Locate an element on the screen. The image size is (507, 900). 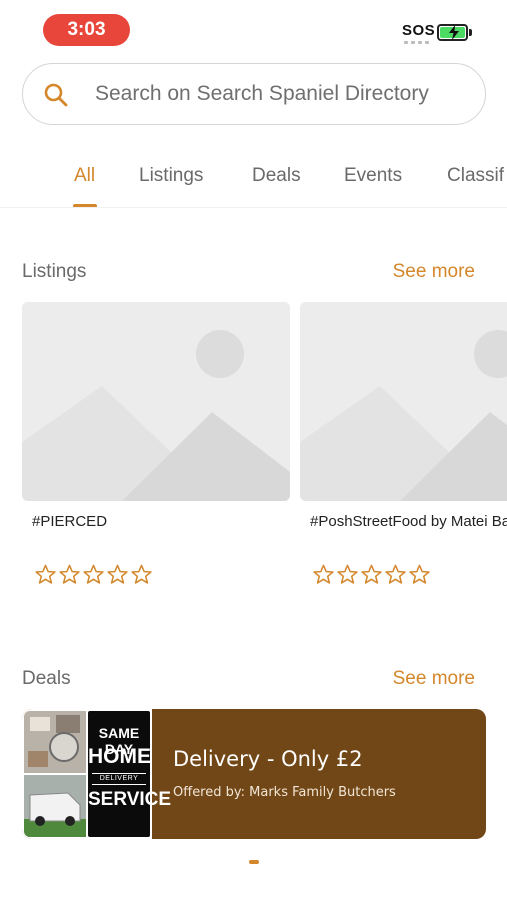
listing-card: #PoshStreetFood by Matei Baran is located at coordinates (403, 447).